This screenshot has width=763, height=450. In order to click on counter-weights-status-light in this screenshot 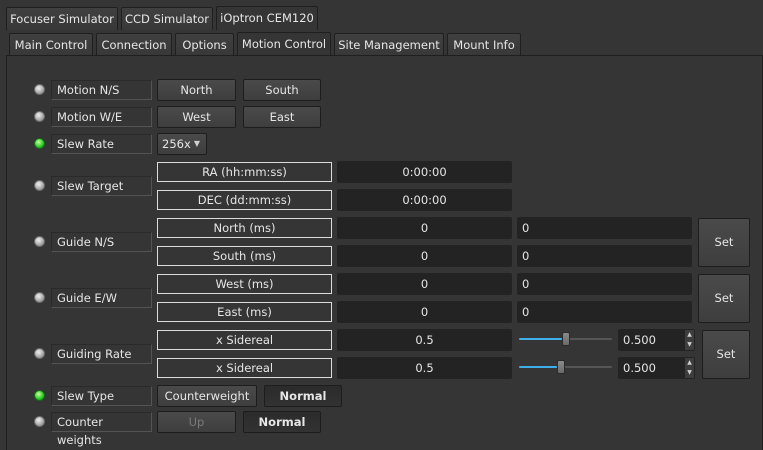, I will do `click(39, 421)`.